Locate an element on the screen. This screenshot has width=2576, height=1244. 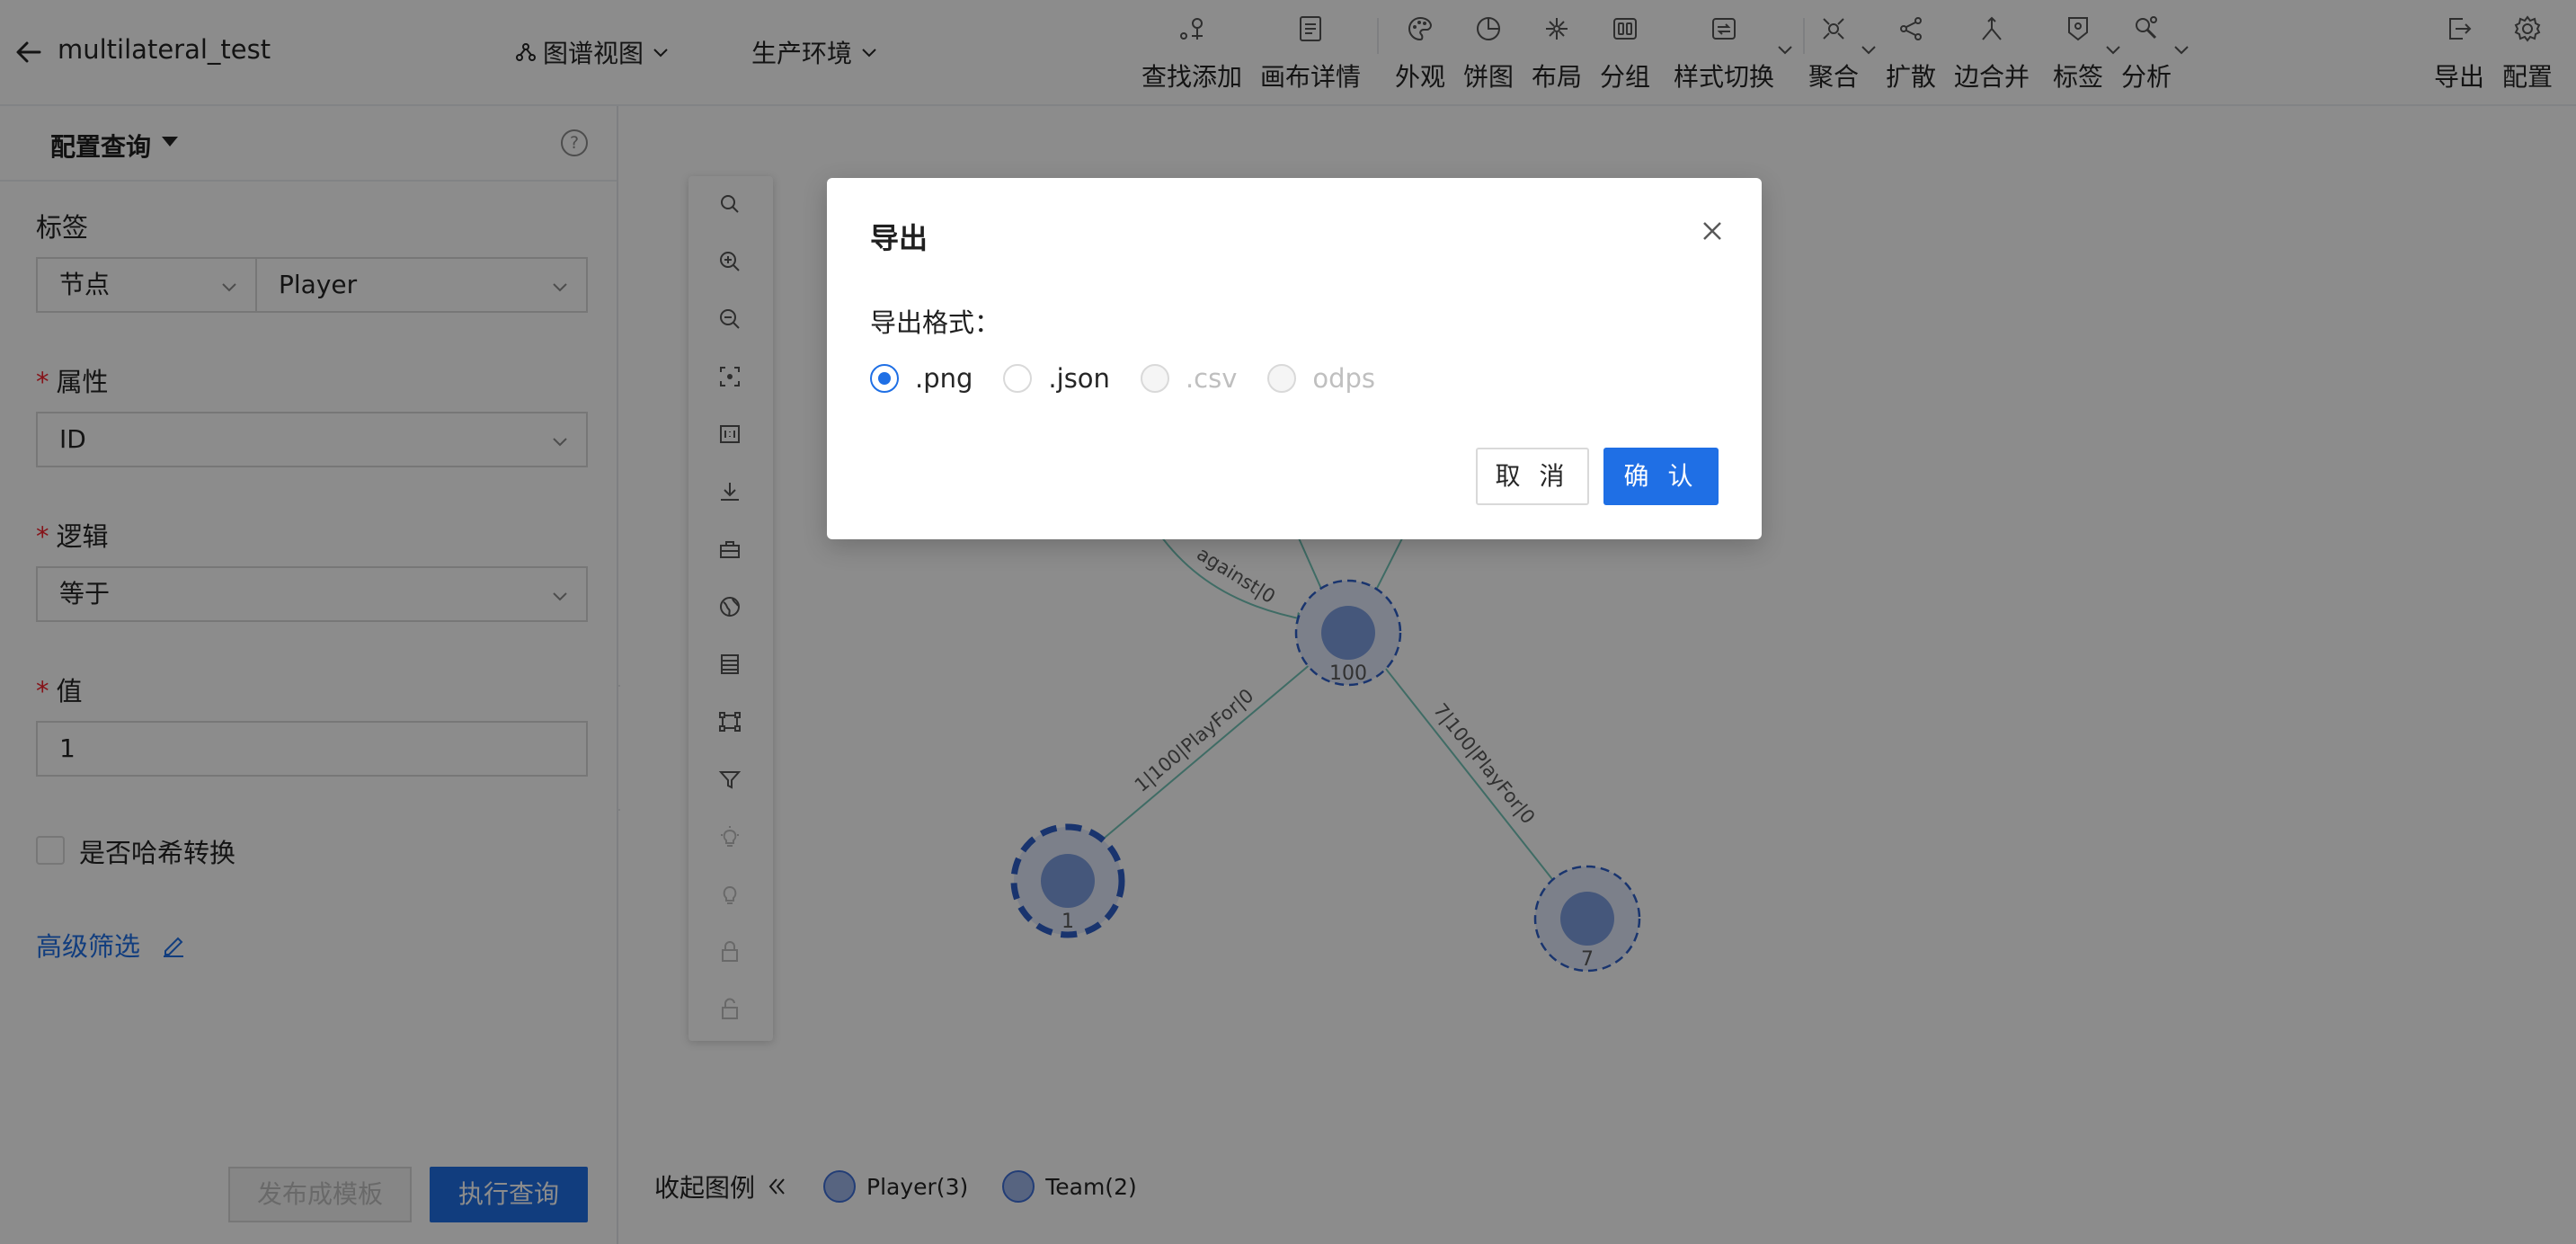
export-modal: 导出 导出格式： .png .json .csv odps 取 消 确 认 is located at coordinates (1294, 358).